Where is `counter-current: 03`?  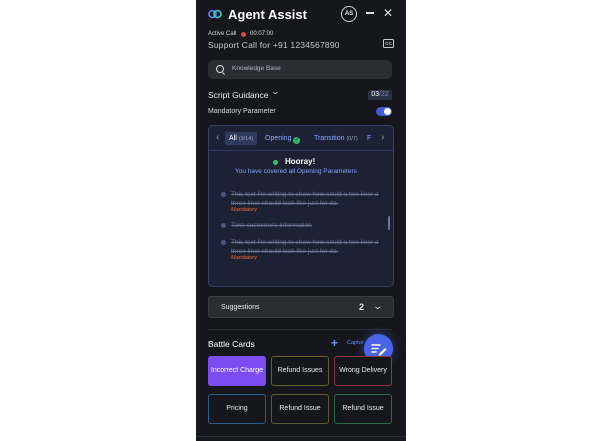
counter-current: 03 is located at coordinates (375, 94).